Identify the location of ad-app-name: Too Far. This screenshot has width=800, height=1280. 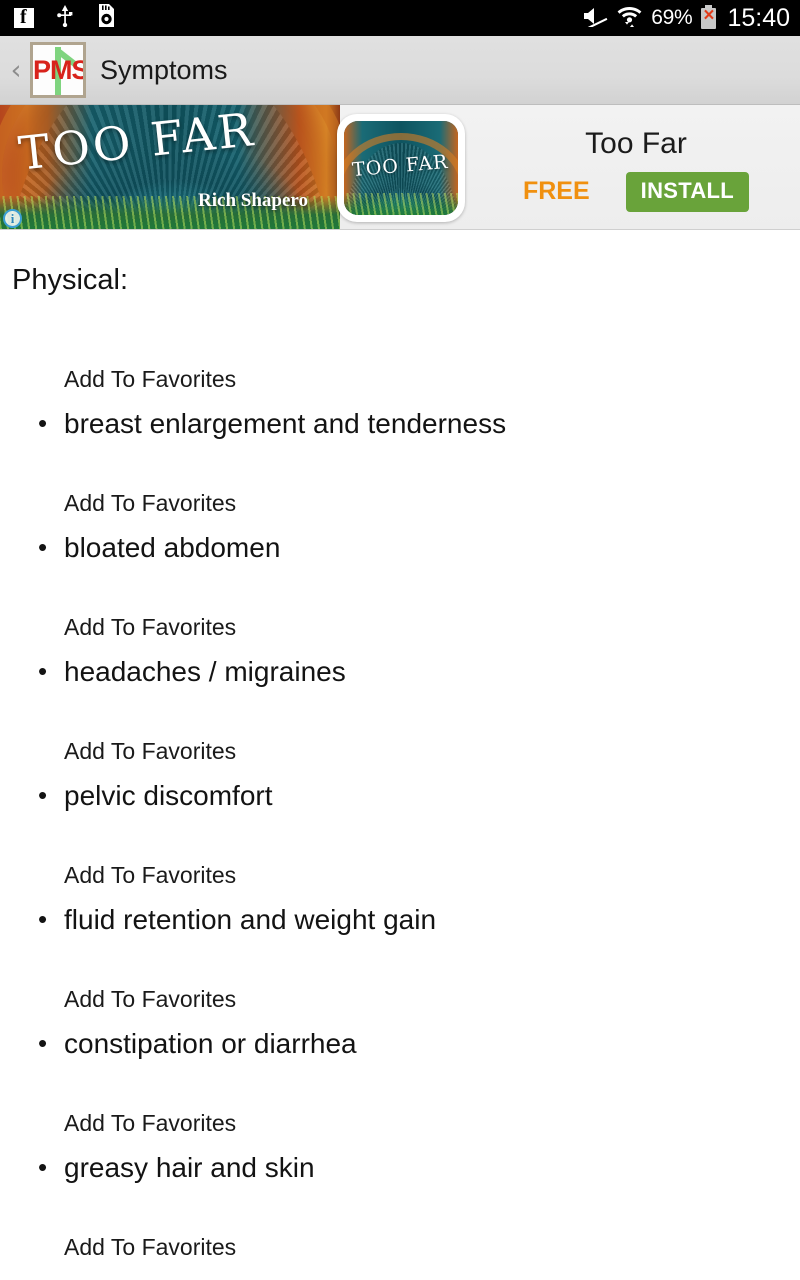
(636, 143).